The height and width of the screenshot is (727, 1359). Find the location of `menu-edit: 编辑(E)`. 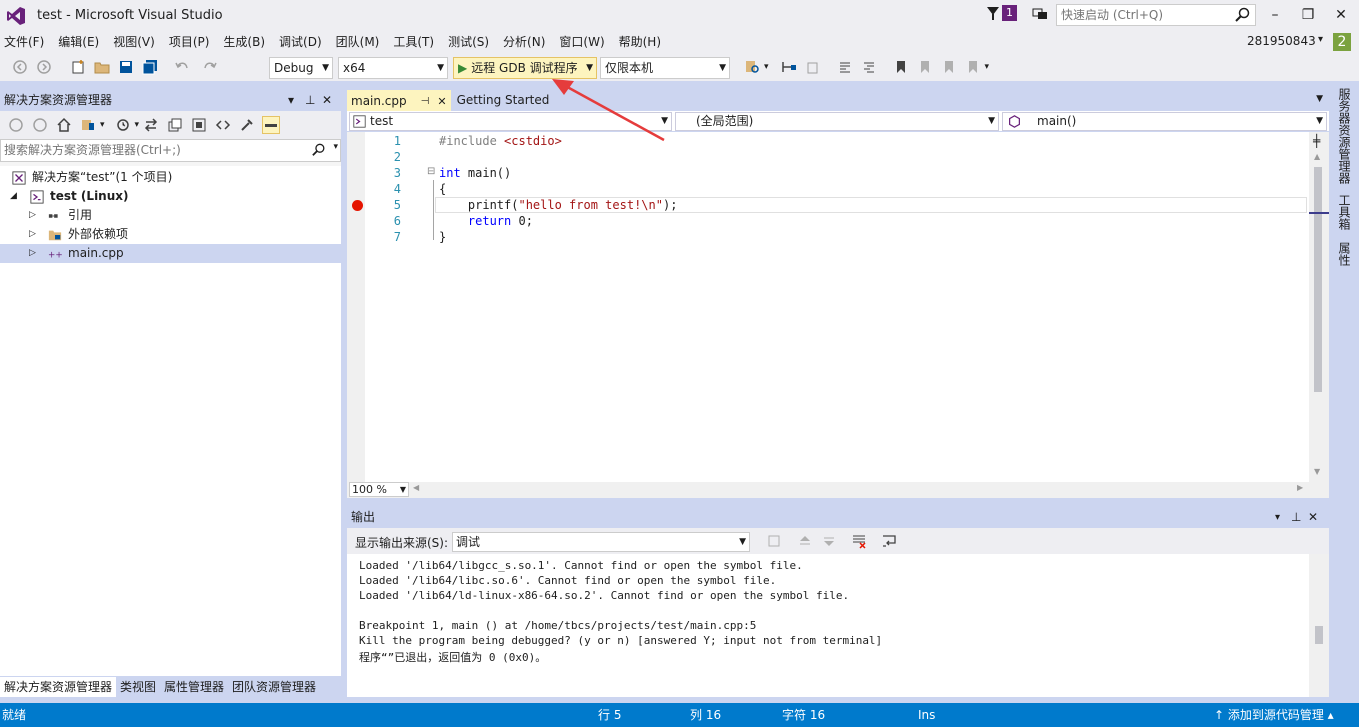

menu-edit: 编辑(E) is located at coordinates (81, 42).